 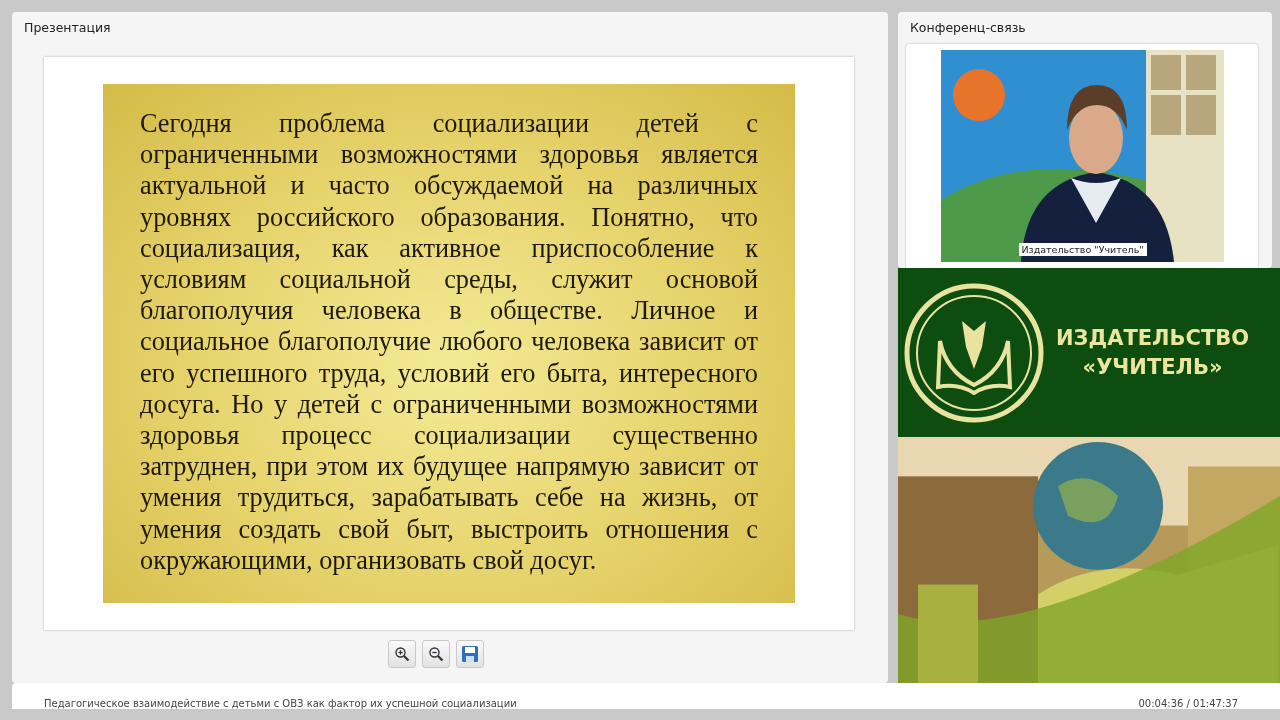 What do you see at coordinates (1188, 703) in the screenshot?
I see `playback-time: 00:04:36 / 01:47:37` at bounding box center [1188, 703].